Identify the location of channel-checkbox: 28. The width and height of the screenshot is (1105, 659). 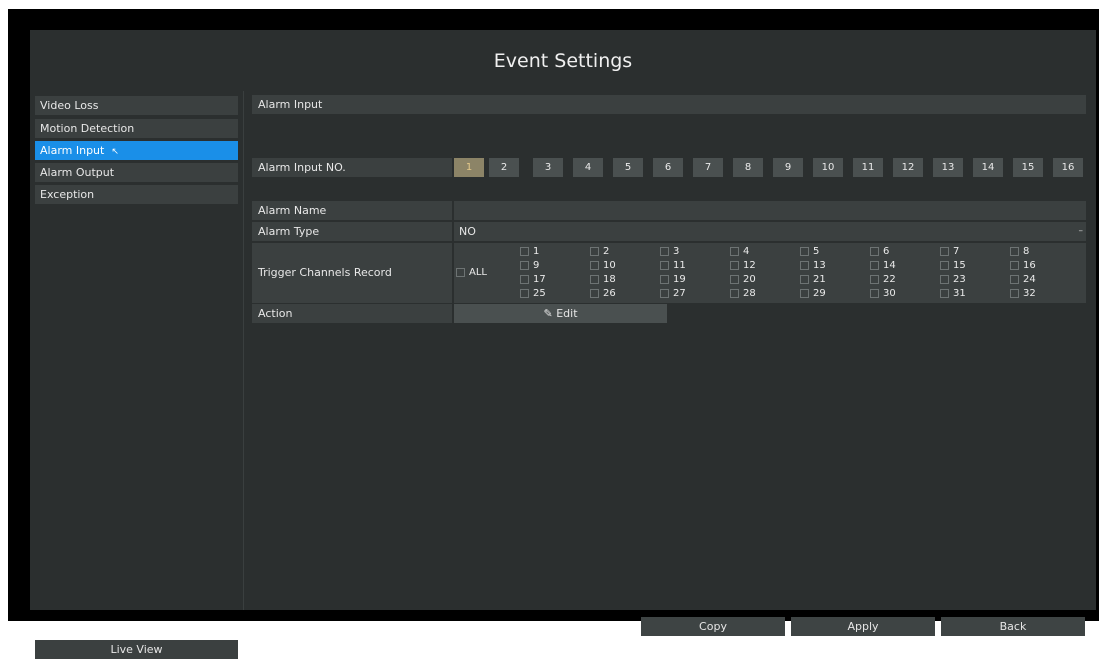
(743, 294).